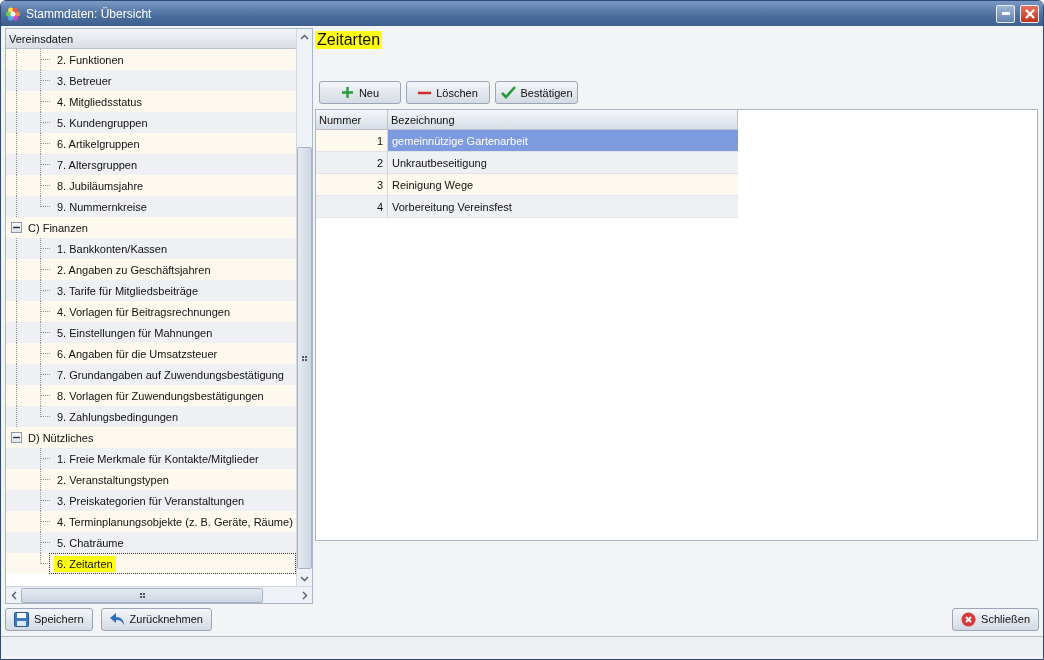 The height and width of the screenshot is (660, 1044). What do you see at coordinates (352, 141) in the screenshot?
I see `table-cell: 1` at bounding box center [352, 141].